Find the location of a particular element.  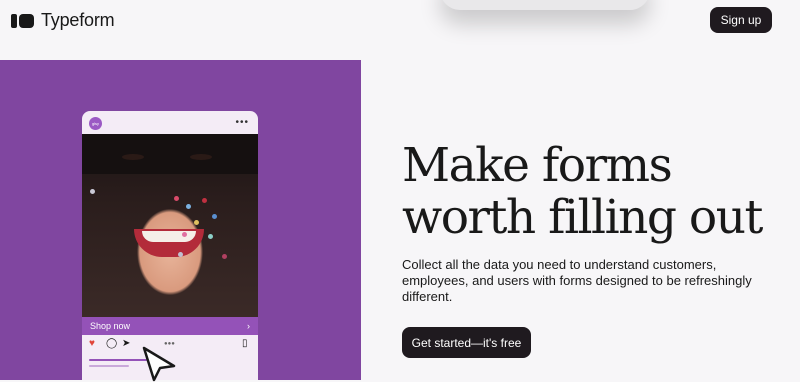

typeform-logo: Typeform is located at coordinates (63, 20).